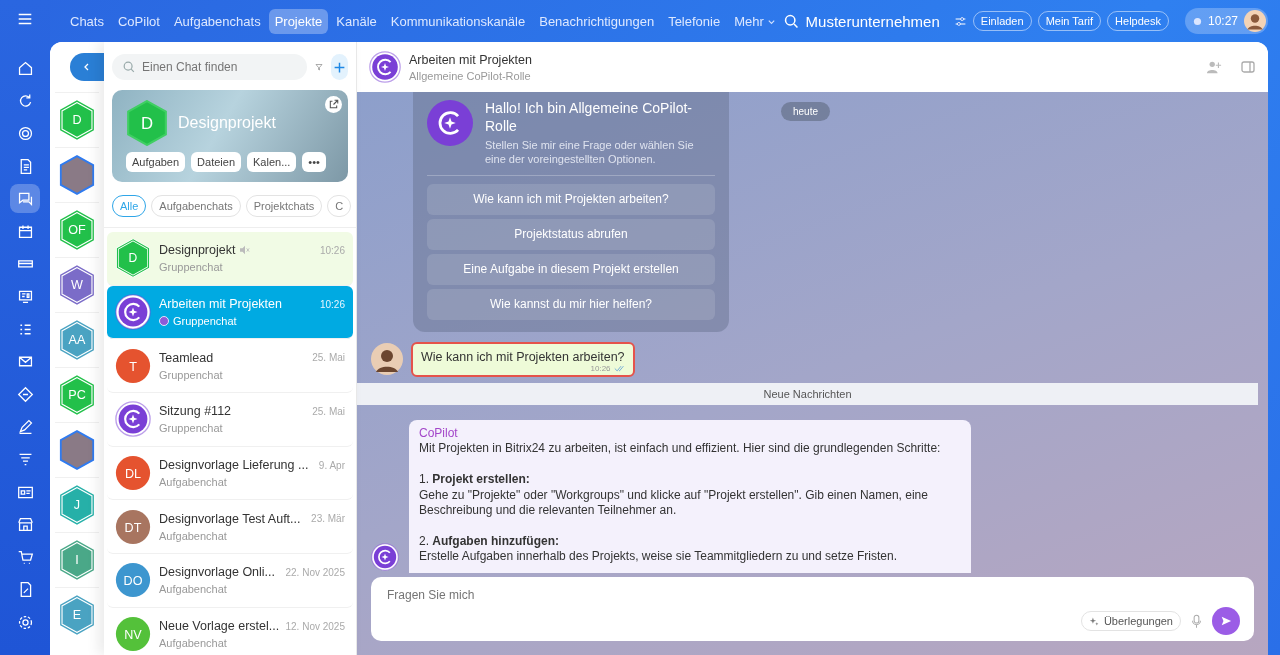  Describe the element at coordinates (571, 234) in the screenshot. I see `suggestion-button: Projektstatus abrufen` at that location.